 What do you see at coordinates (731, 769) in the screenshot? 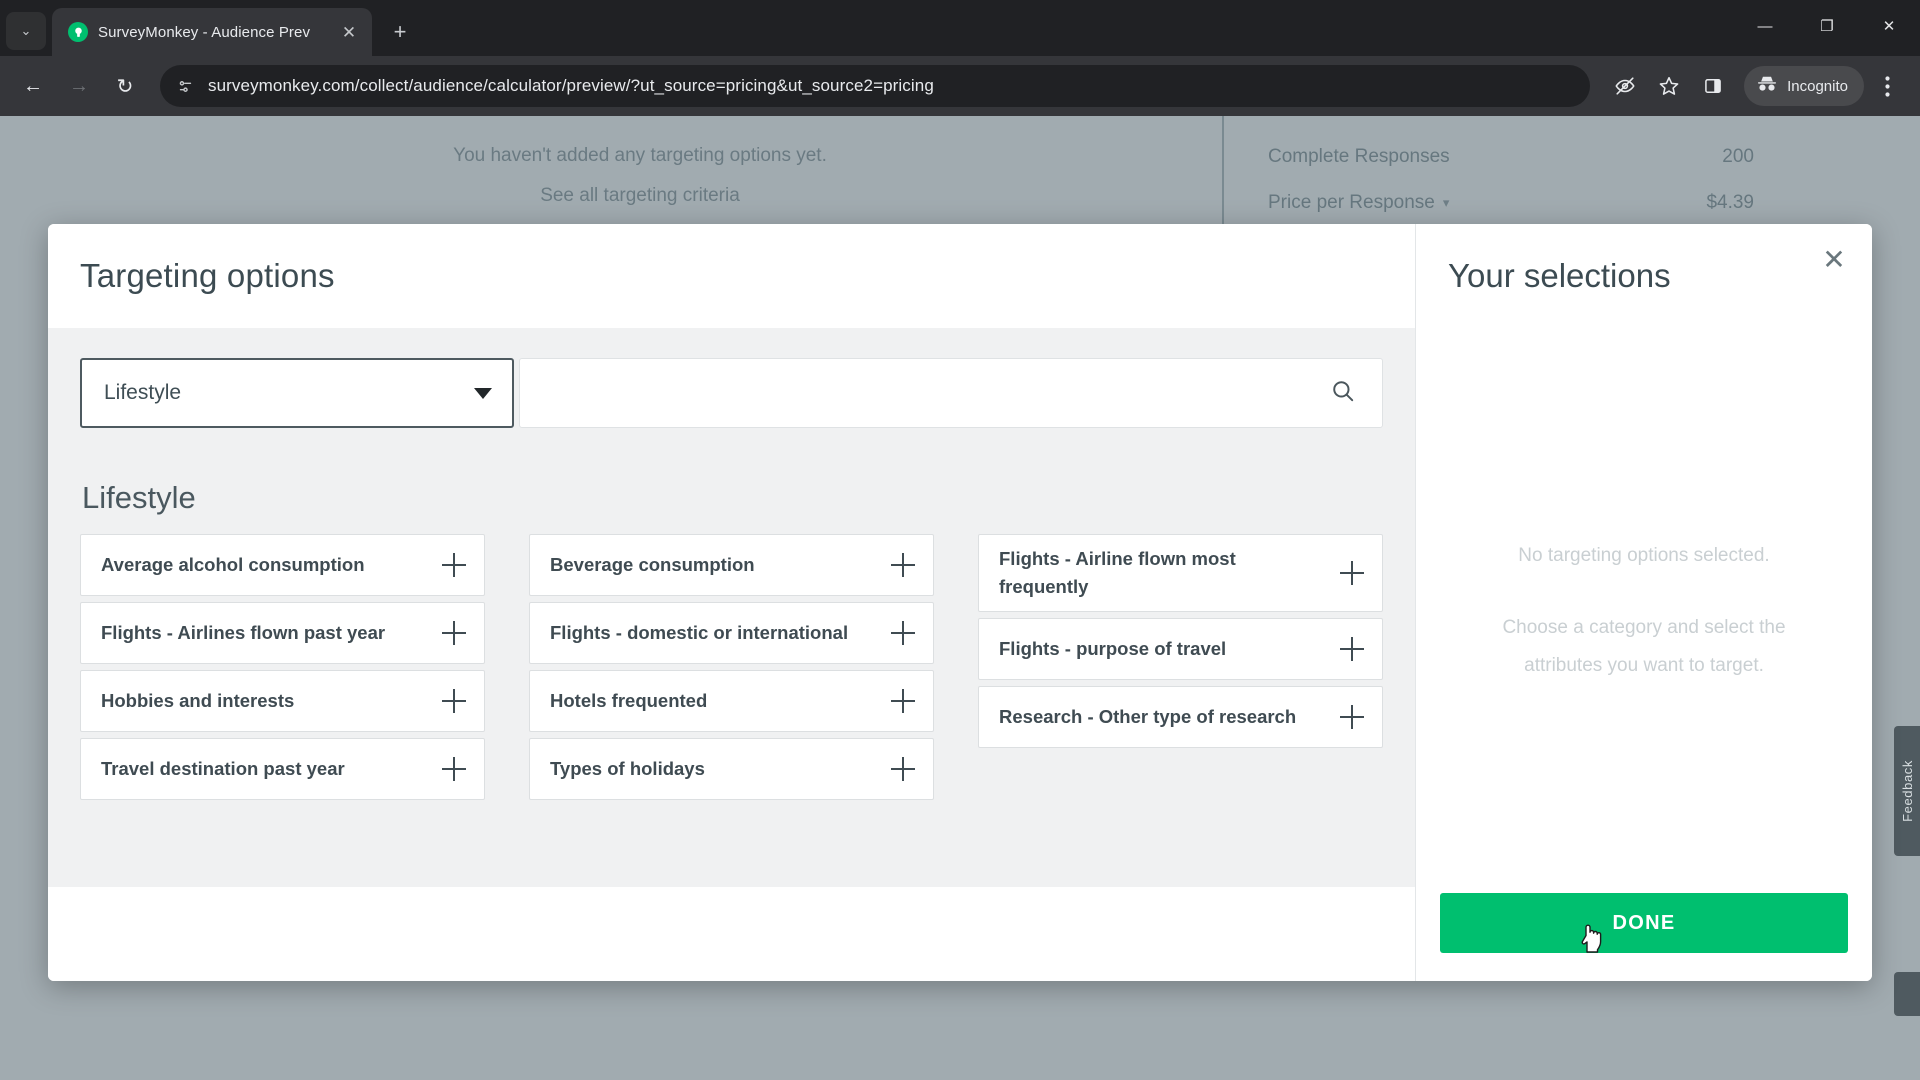
I see `option-card: Types of holidays` at bounding box center [731, 769].